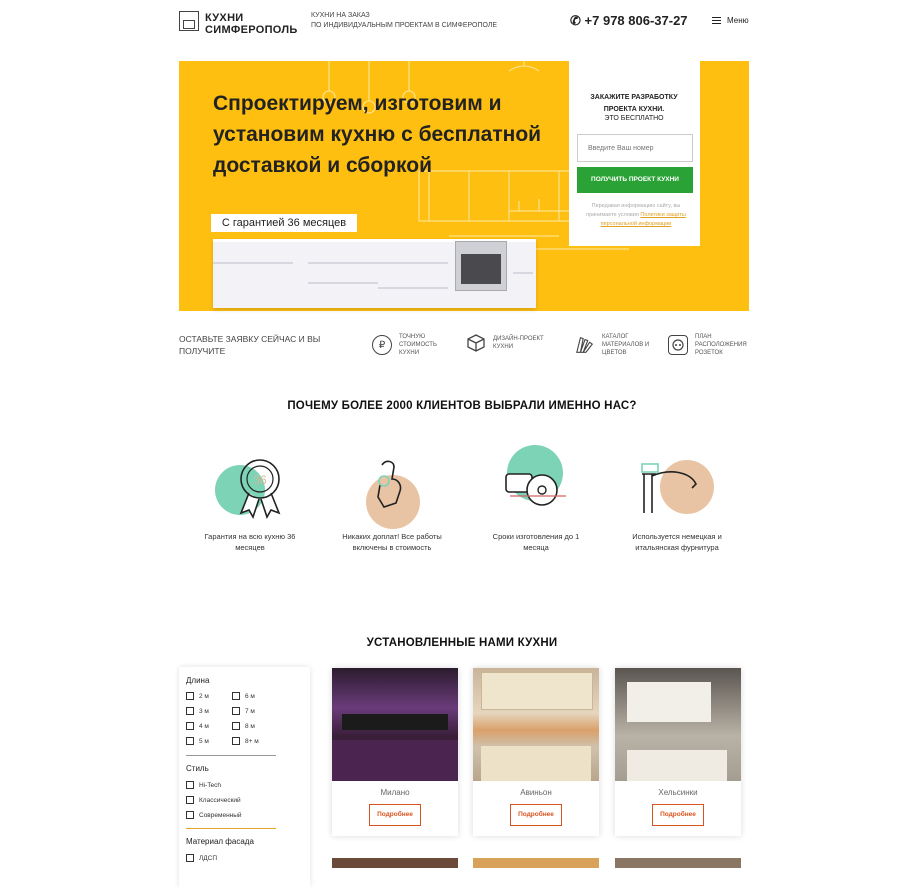 The image size is (924, 887). I want to click on filter-checkbox: 7 м, so click(243, 711).